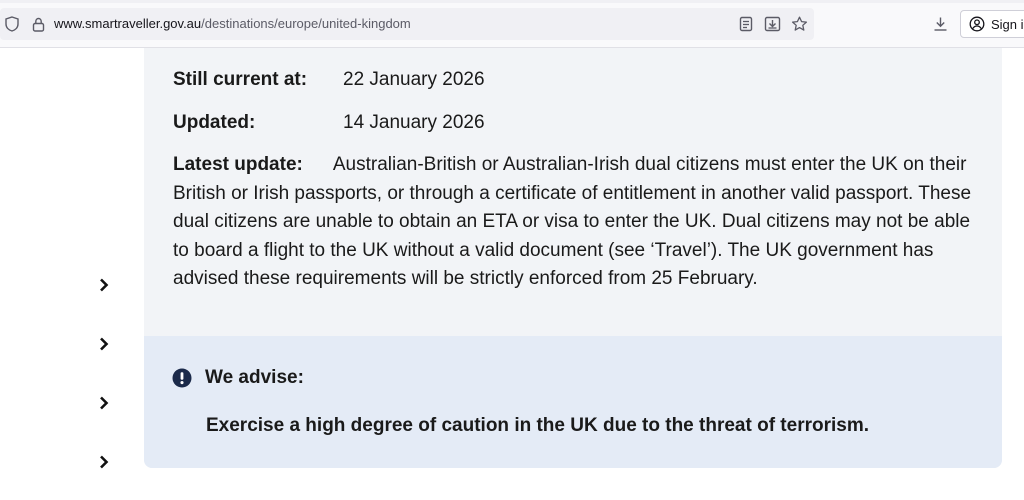 Image resolution: width=1024 pixels, height=500 pixels. What do you see at coordinates (414, 122) in the screenshot?
I see `updated-value: 14 January 2026` at bounding box center [414, 122].